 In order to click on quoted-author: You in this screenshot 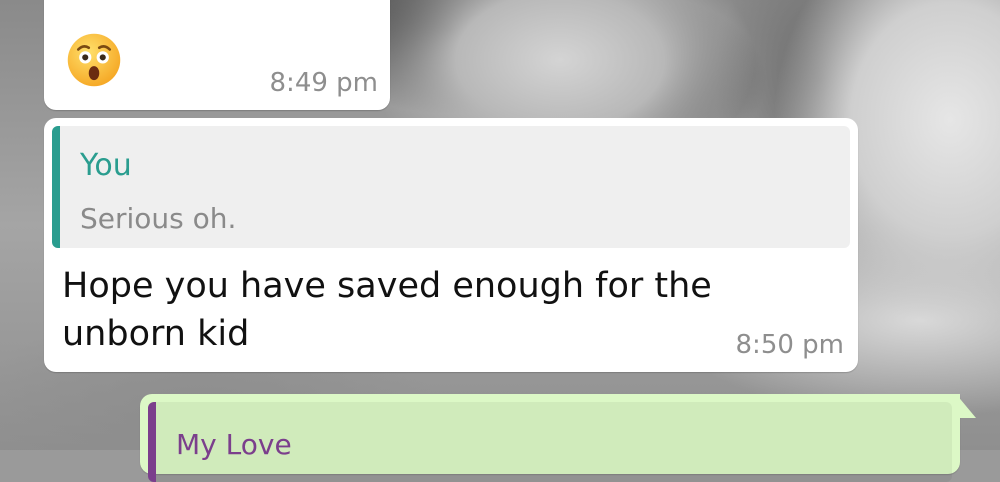, I will do `click(106, 165)`.